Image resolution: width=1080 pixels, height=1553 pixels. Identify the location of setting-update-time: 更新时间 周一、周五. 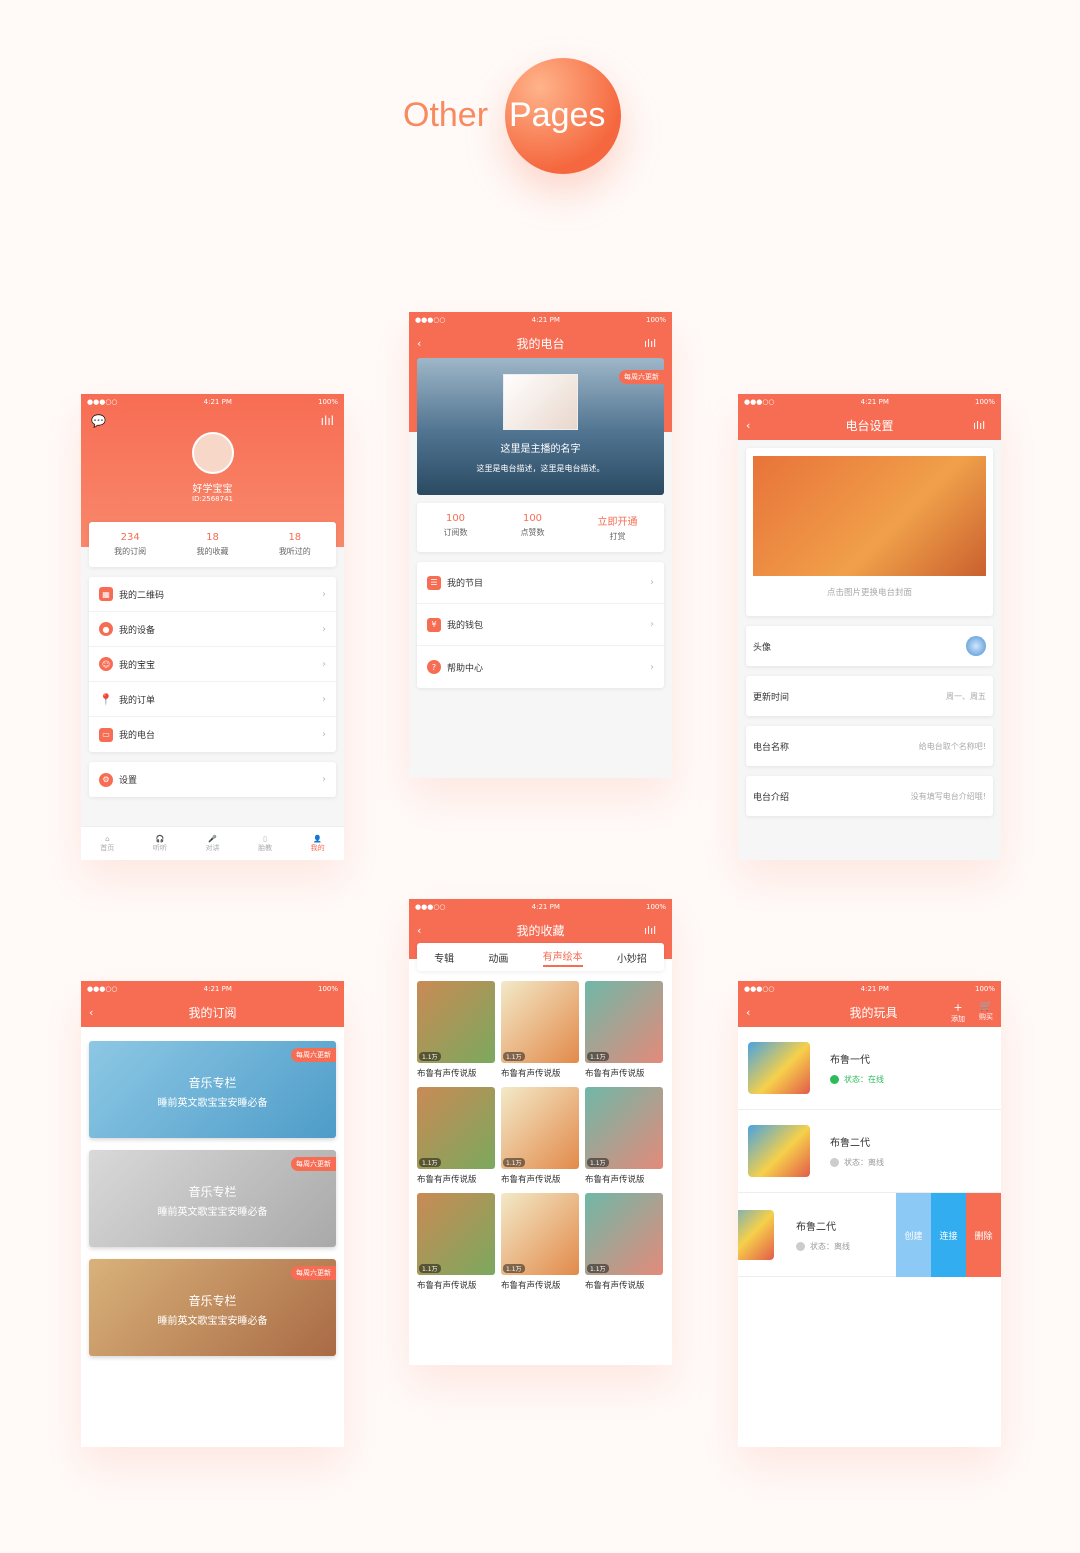
(869, 696).